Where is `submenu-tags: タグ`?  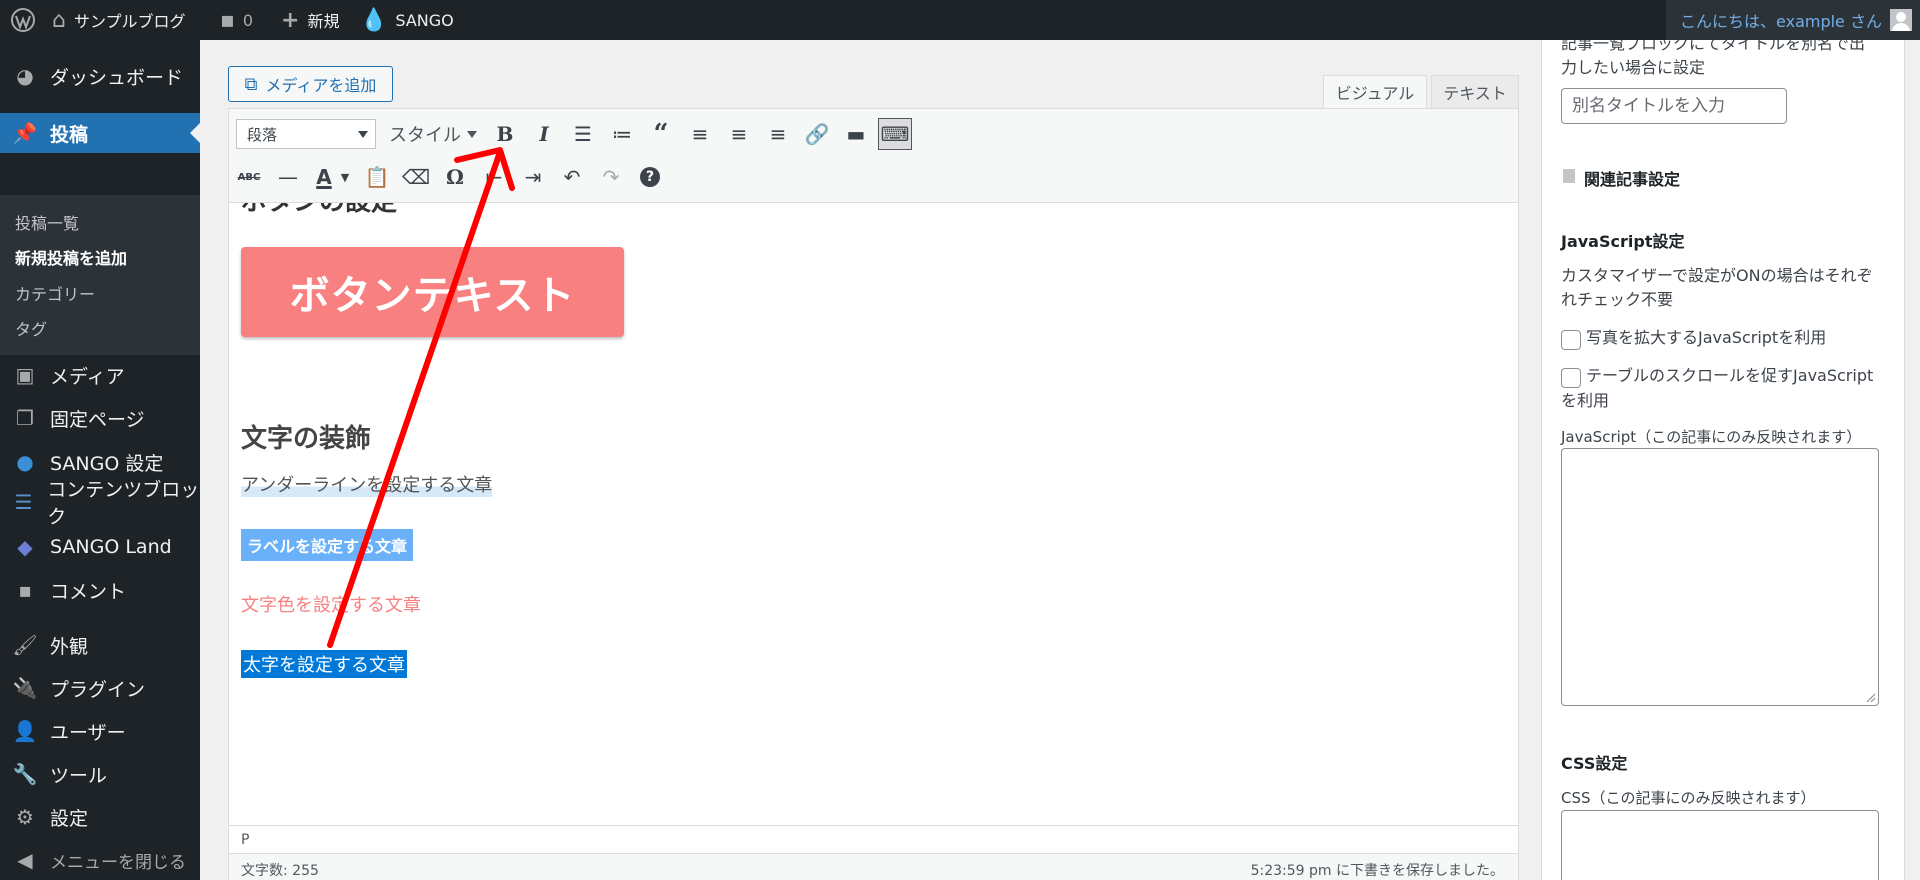 submenu-tags: タグ is located at coordinates (31, 328).